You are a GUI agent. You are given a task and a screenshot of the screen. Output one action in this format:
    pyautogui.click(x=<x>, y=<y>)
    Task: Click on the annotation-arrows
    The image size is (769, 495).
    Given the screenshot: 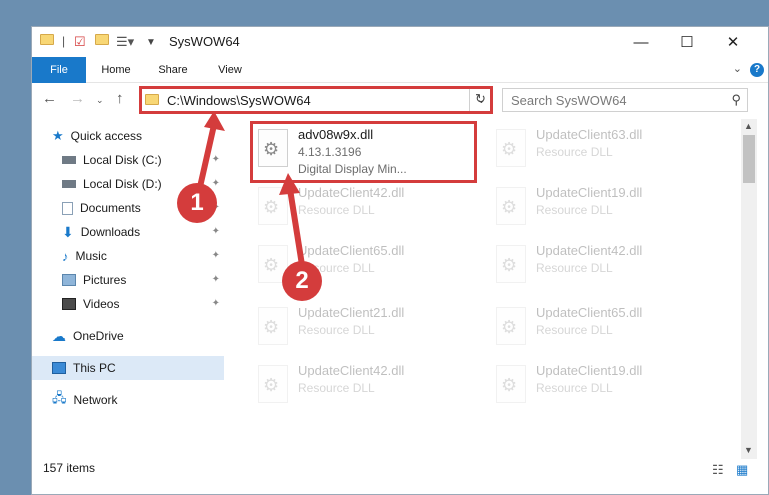 What is the action you would take?
    pyautogui.click(x=251, y=188)
    